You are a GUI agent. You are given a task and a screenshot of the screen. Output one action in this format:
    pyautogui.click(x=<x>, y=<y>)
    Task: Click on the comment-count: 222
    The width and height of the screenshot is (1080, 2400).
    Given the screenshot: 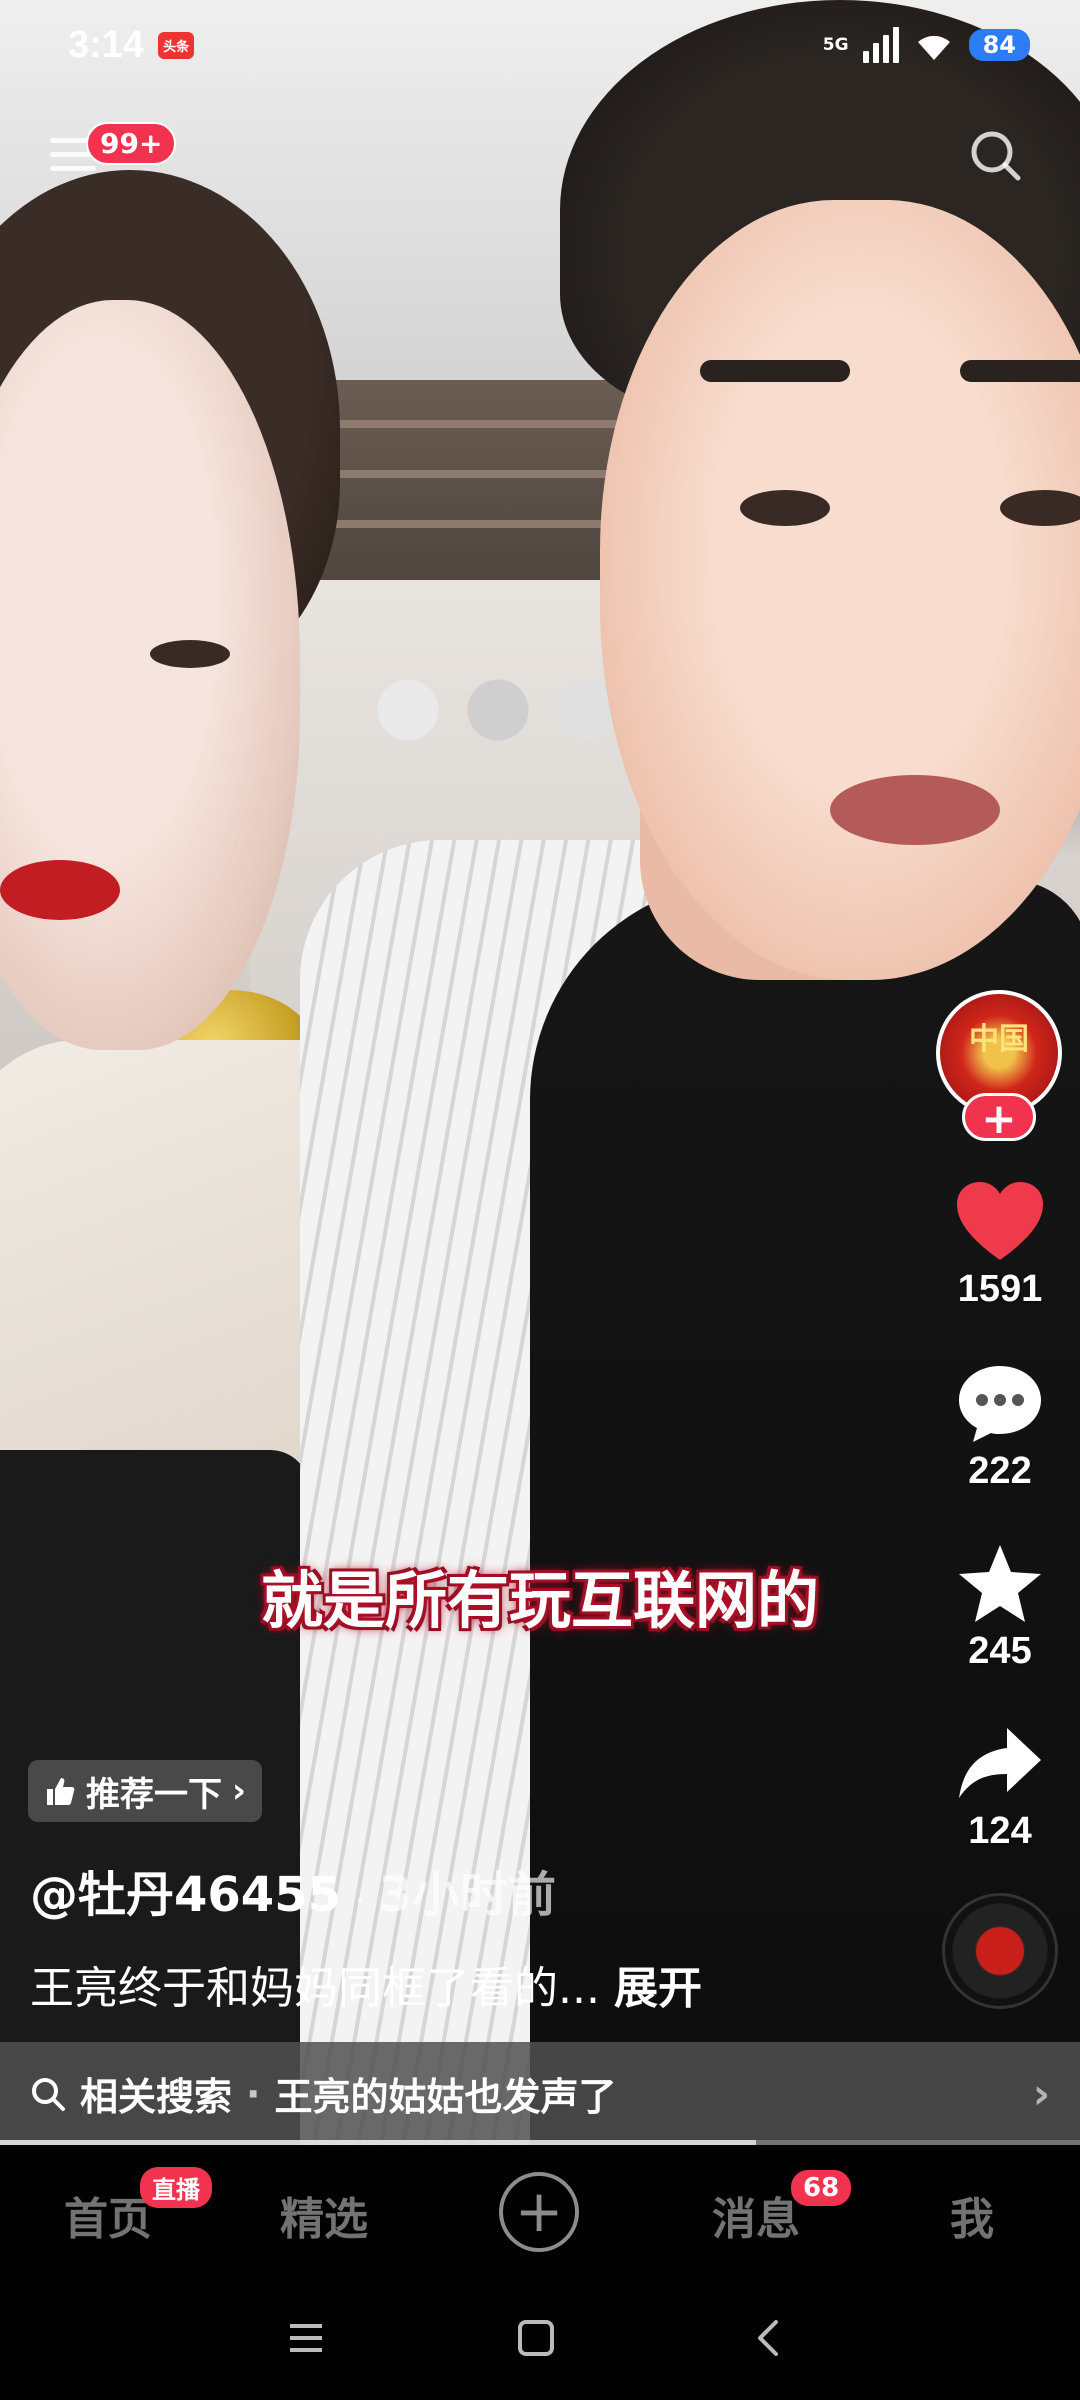 What is the action you would take?
    pyautogui.click(x=1000, y=1471)
    